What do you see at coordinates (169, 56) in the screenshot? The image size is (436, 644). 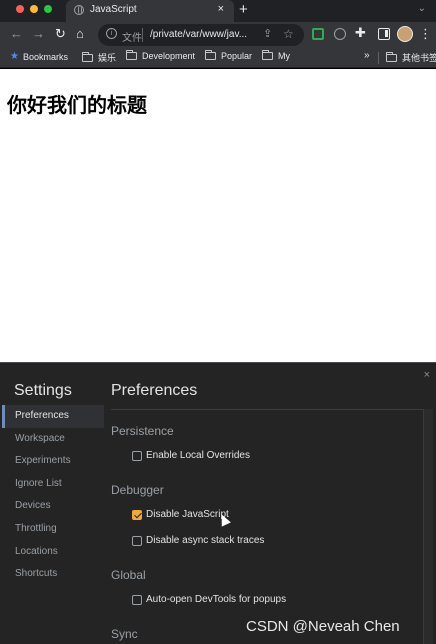 I see `bookmark-label: Development` at bounding box center [169, 56].